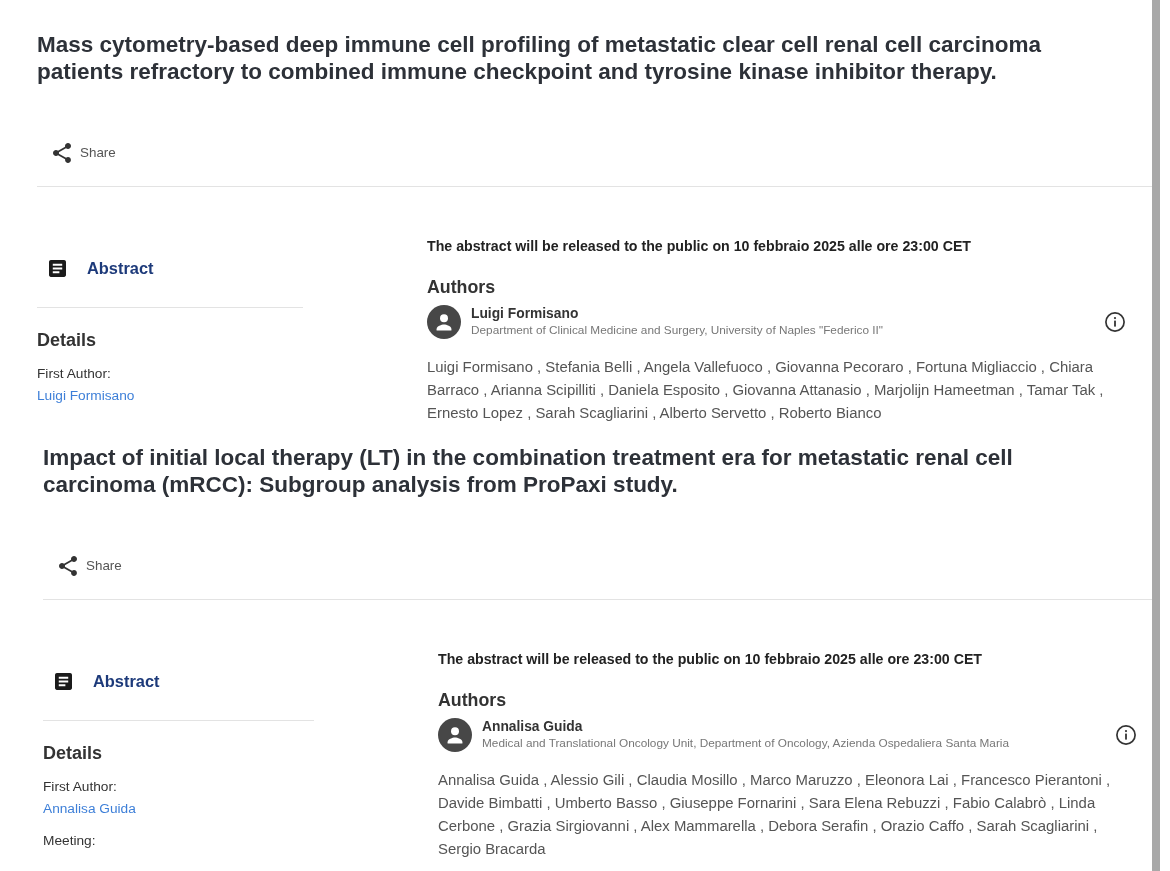 The image size is (1170, 871). What do you see at coordinates (528, 471) in the screenshot?
I see `article-title: Impact of initial local therapy (LT) in the combination treatment era for metastatic renal cell carcinoma (mRCC): Subgroup analysis from ProPaxi study.` at bounding box center [528, 471].